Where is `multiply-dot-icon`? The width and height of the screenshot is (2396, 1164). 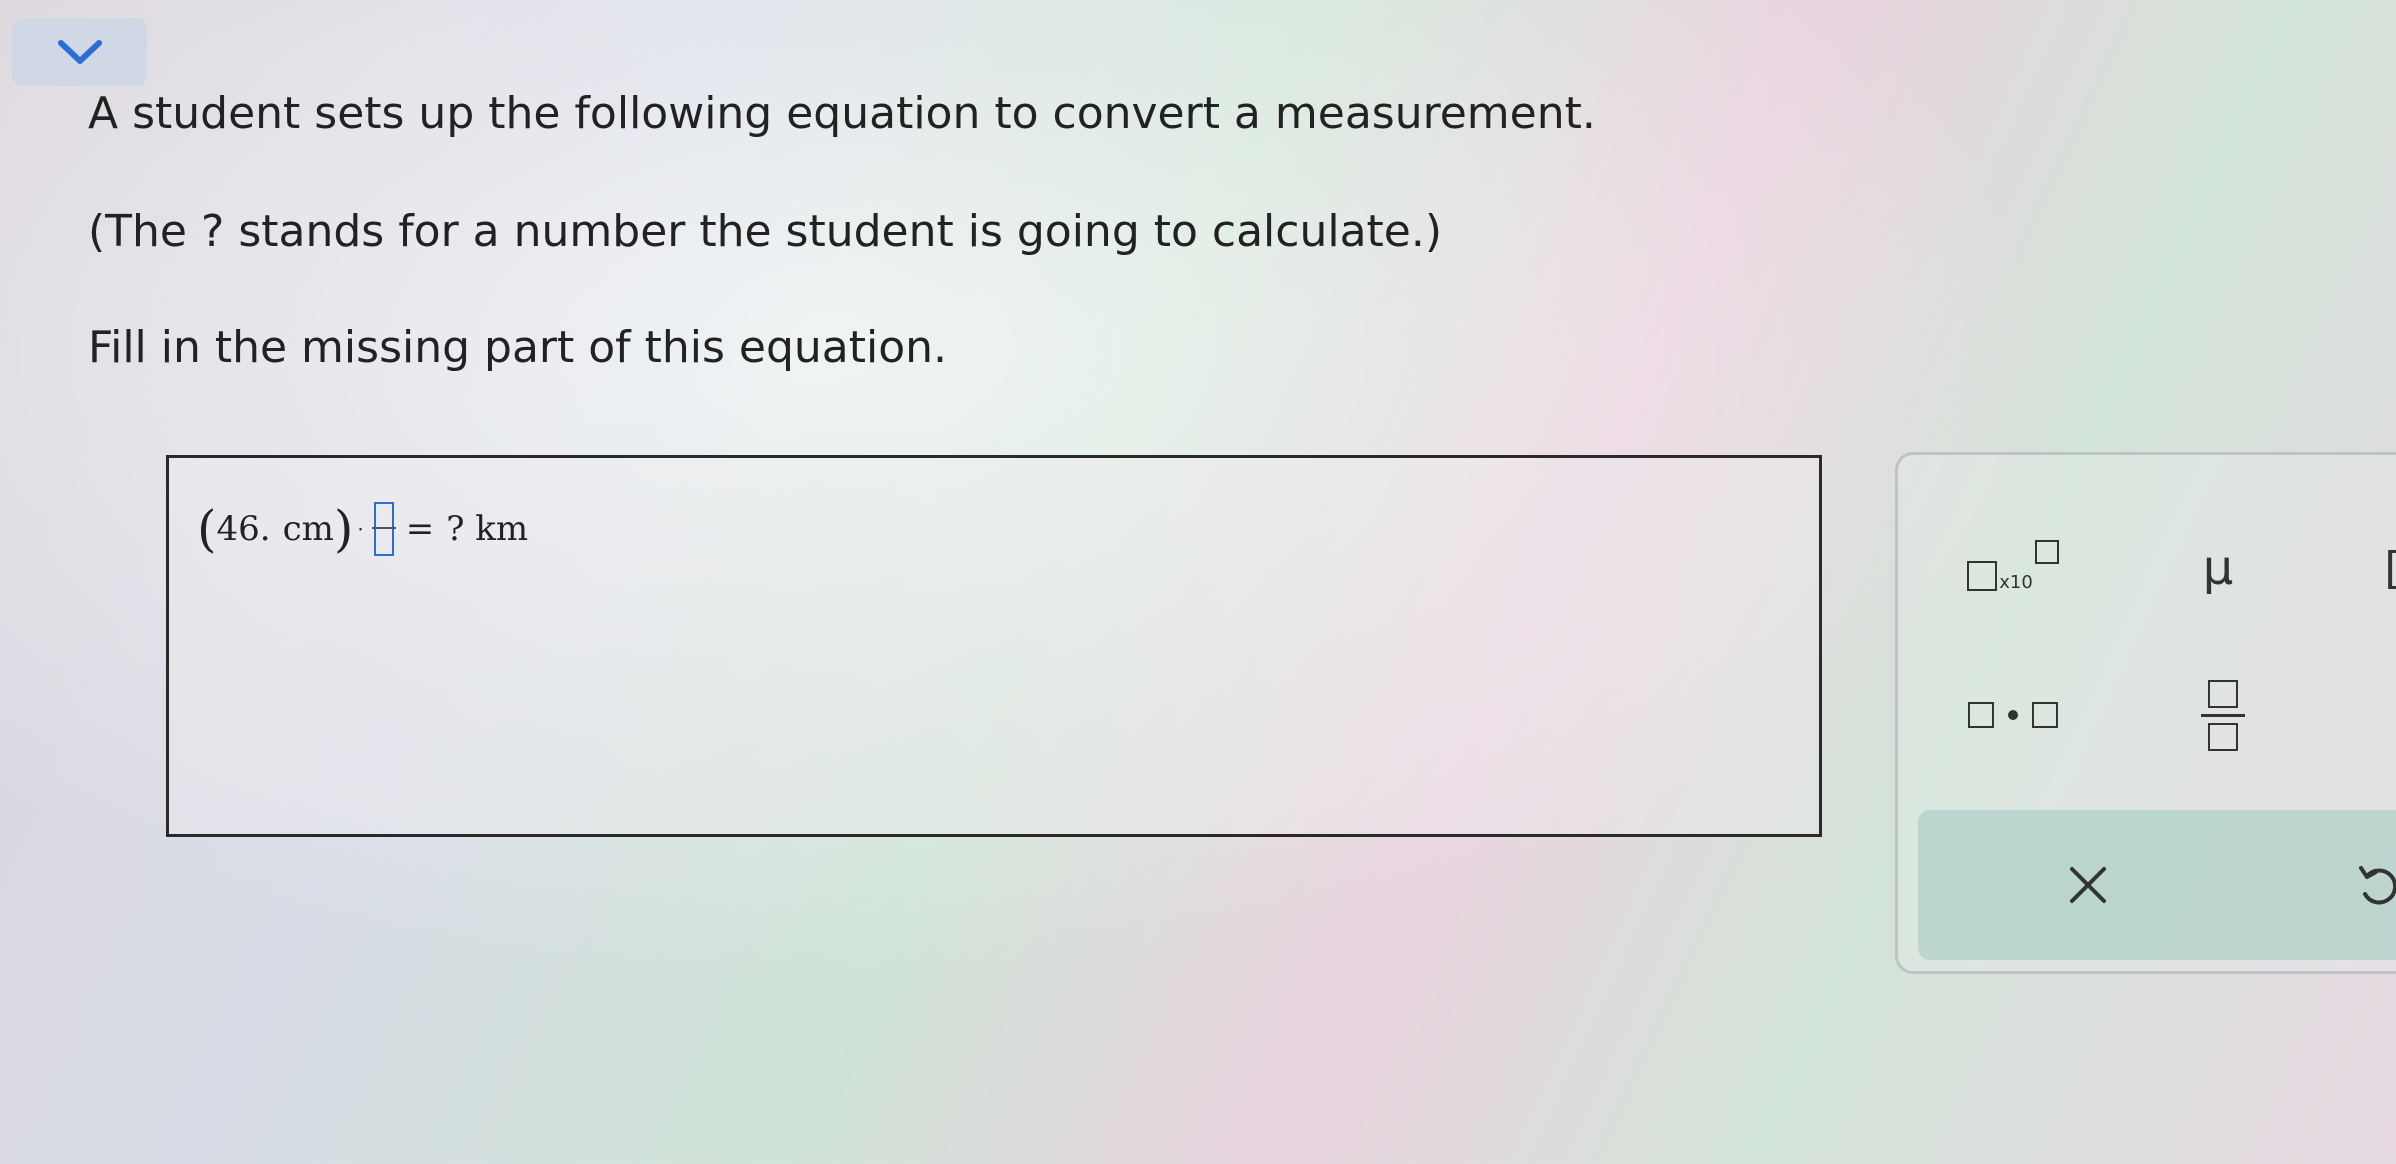 multiply-dot-icon is located at coordinates (2013, 715).